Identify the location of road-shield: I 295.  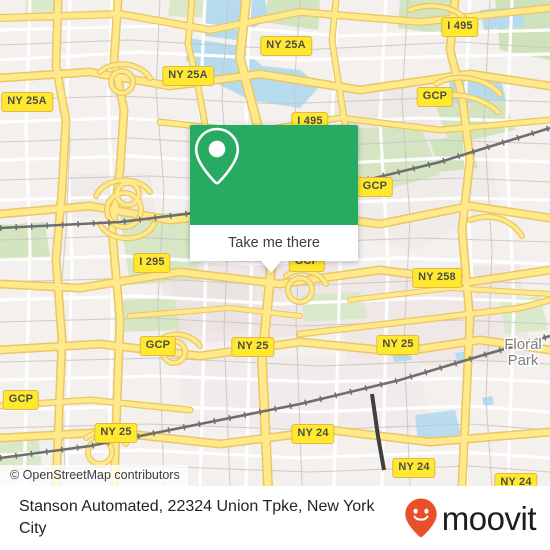
(152, 263).